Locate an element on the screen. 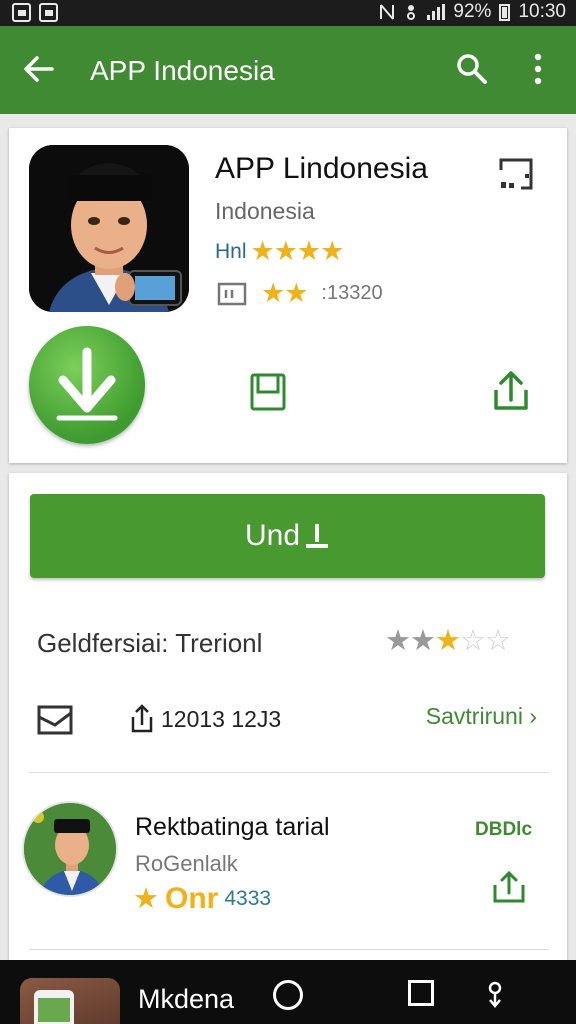 Image resolution: width=576 pixels, height=1024 pixels. mail-icon is located at coordinates (55, 720).